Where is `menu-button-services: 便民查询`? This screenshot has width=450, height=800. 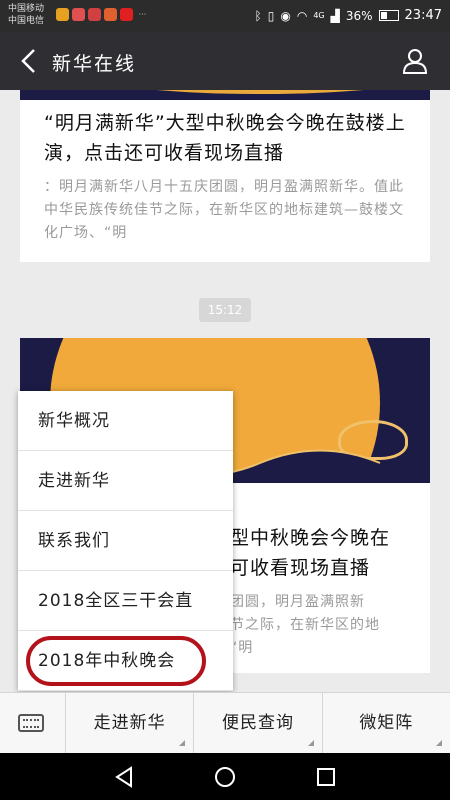 menu-button-services: 便民查询 is located at coordinates (258, 723).